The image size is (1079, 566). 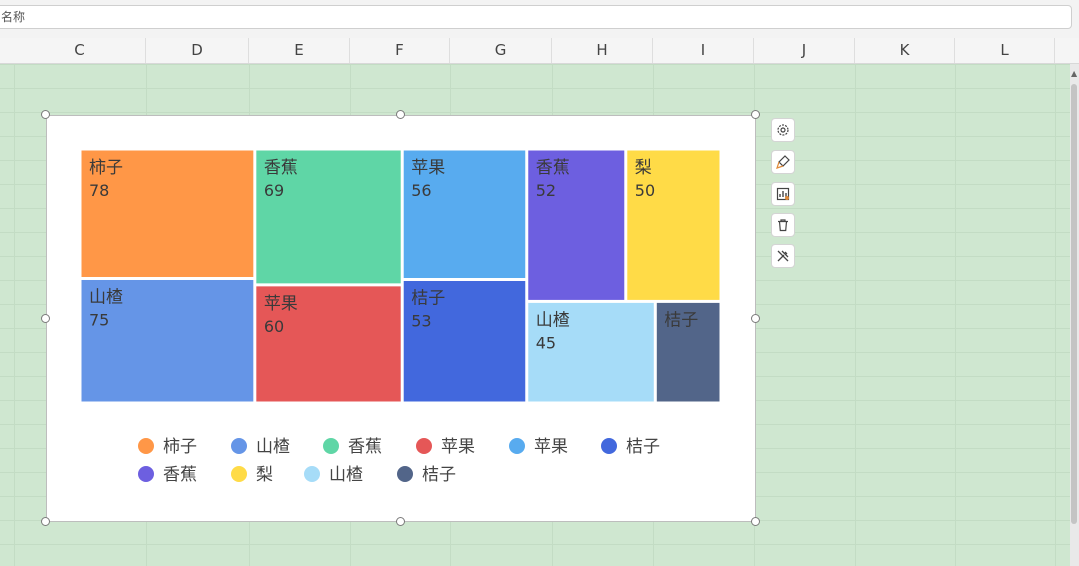 What do you see at coordinates (167, 213) in the screenshot?
I see `treemap-node: 柿子 78` at bounding box center [167, 213].